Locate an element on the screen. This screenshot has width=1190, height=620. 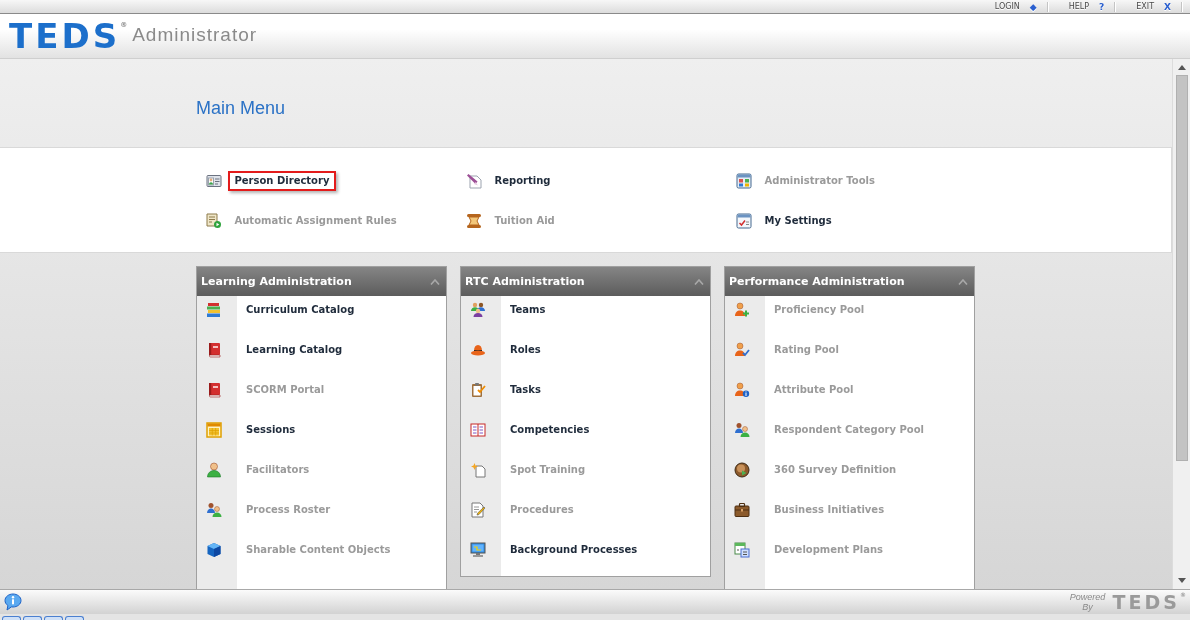
hat-icon is located at coordinates (478, 350).